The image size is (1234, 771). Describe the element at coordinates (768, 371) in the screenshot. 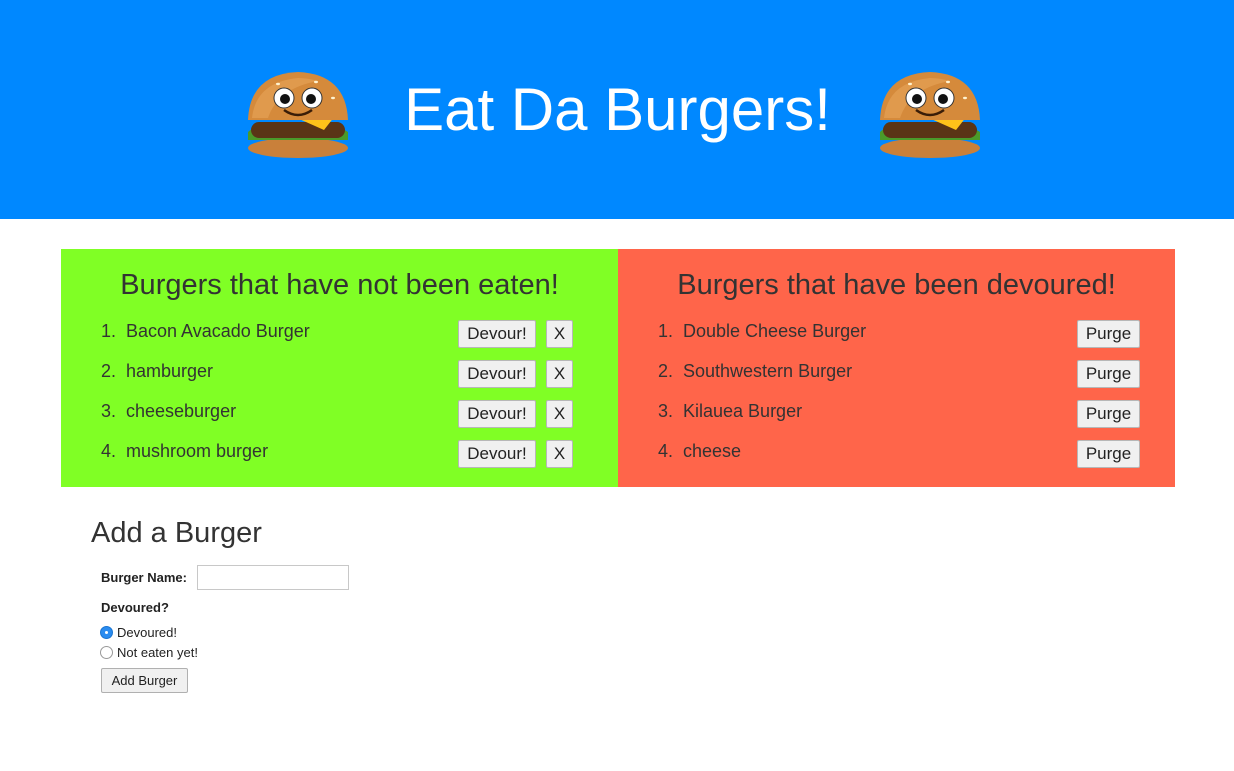

I see `burger-name: Southwestern Burger` at that location.